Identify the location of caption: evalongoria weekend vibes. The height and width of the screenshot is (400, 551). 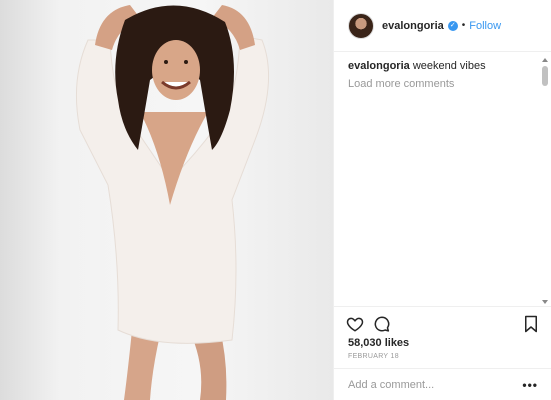
(443, 66).